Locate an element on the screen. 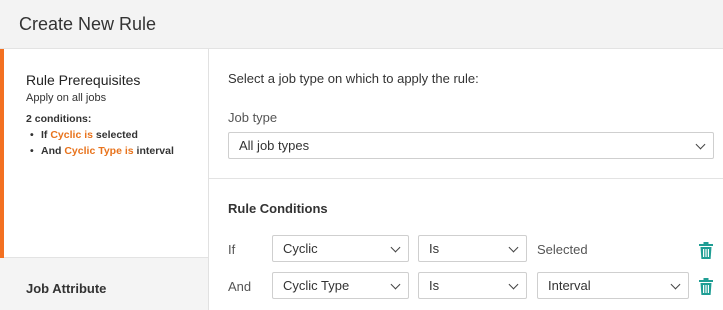  condition-suffix: interval is located at coordinates (155, 151).